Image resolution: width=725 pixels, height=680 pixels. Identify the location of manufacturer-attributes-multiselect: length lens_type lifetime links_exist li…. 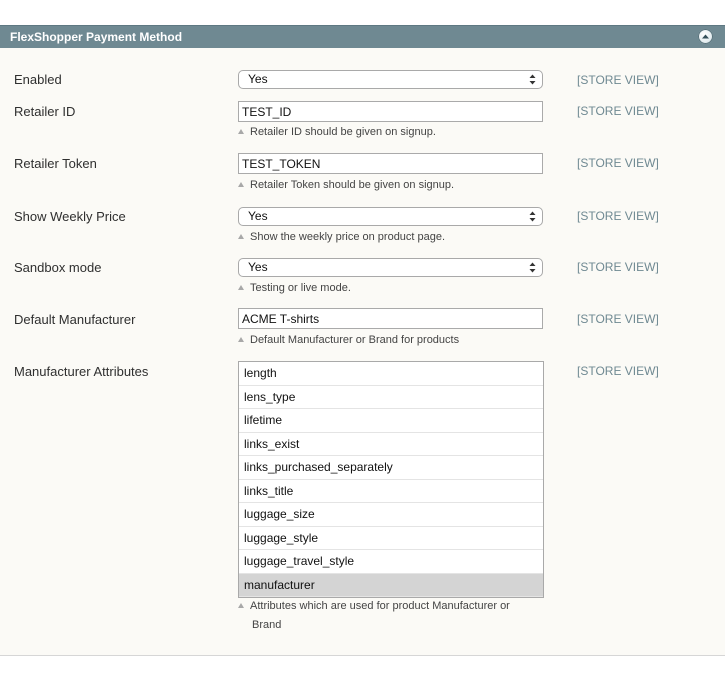
(391, 479).